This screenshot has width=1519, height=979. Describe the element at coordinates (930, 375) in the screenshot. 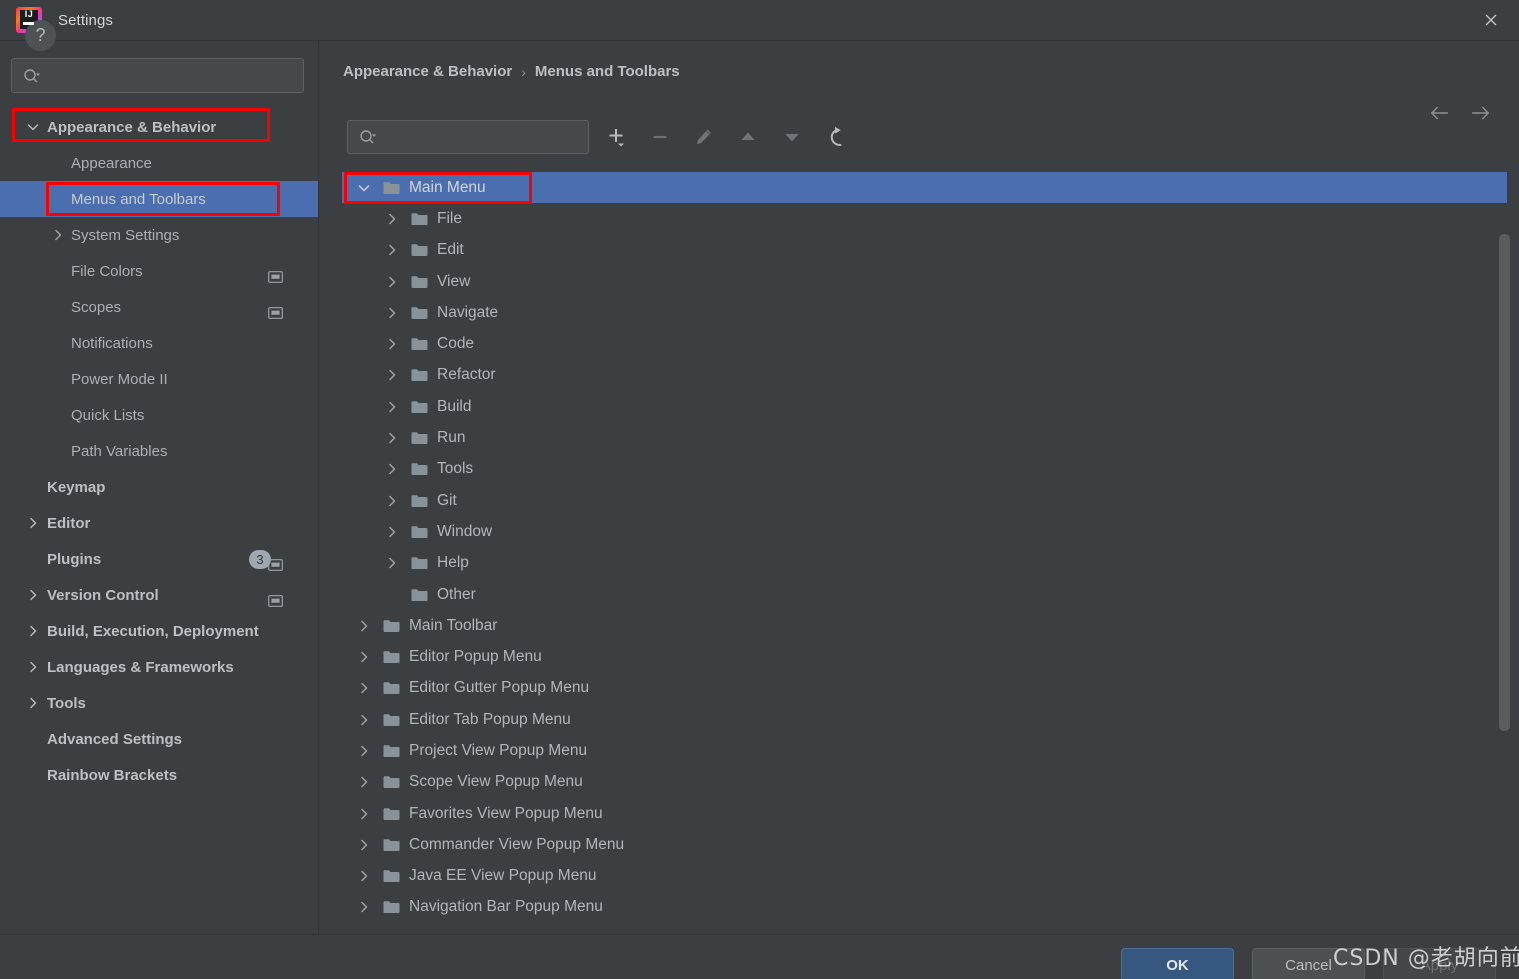

I see `tree-row: Refactor` at that location.